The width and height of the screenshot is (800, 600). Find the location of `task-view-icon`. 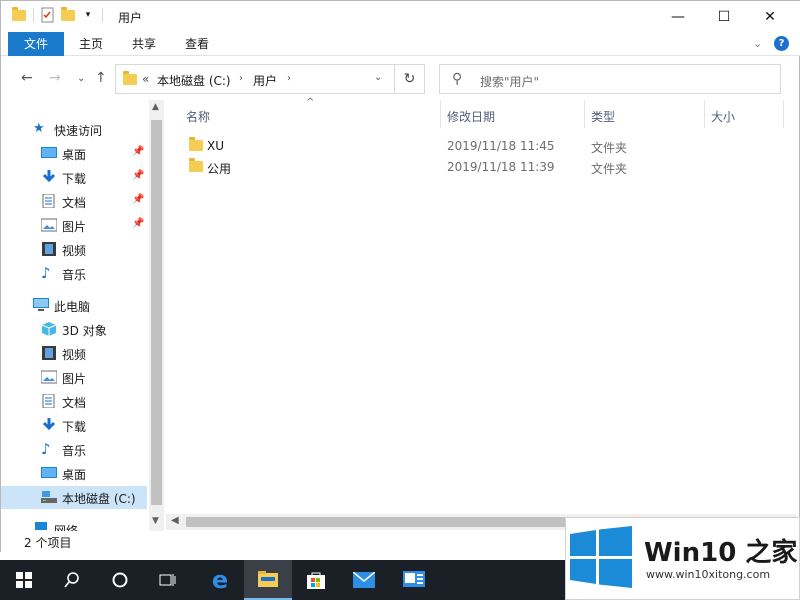

task-view-icon is located at coordinates (167, 580).